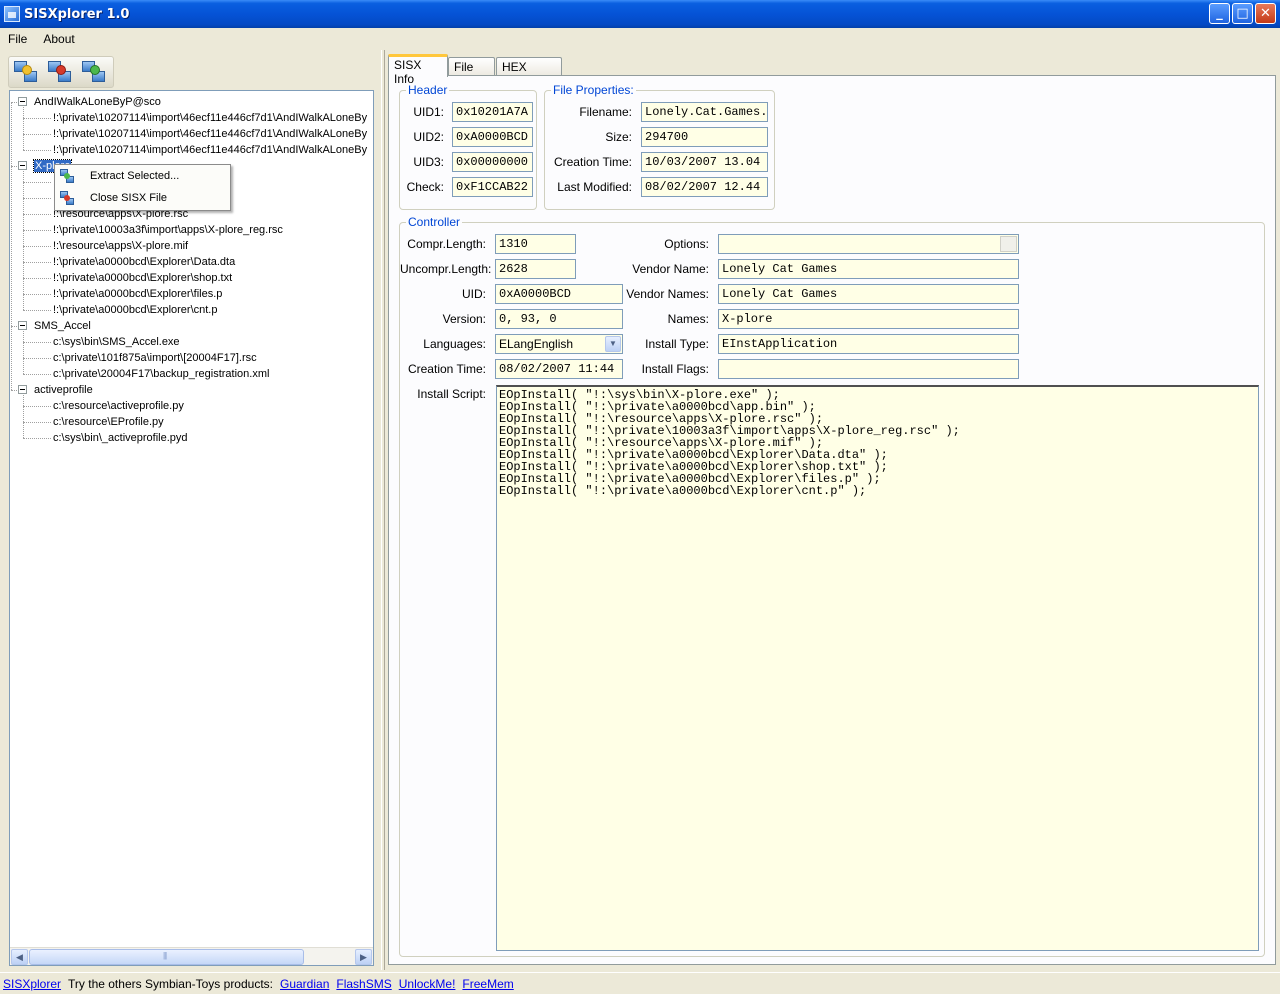 This screenshot has width=1280, height=994. What do you see at coordinates (605, 112) in the screenshot?
I see `filename-label: Filename:` at bounding box center [605, 112].